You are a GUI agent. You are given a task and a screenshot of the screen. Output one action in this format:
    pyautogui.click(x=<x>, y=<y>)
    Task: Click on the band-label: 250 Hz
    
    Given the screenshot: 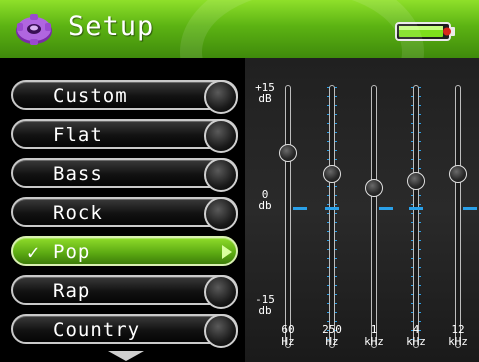 What is the action you would take?
    pyautogui.click(x=332, y=336)
    